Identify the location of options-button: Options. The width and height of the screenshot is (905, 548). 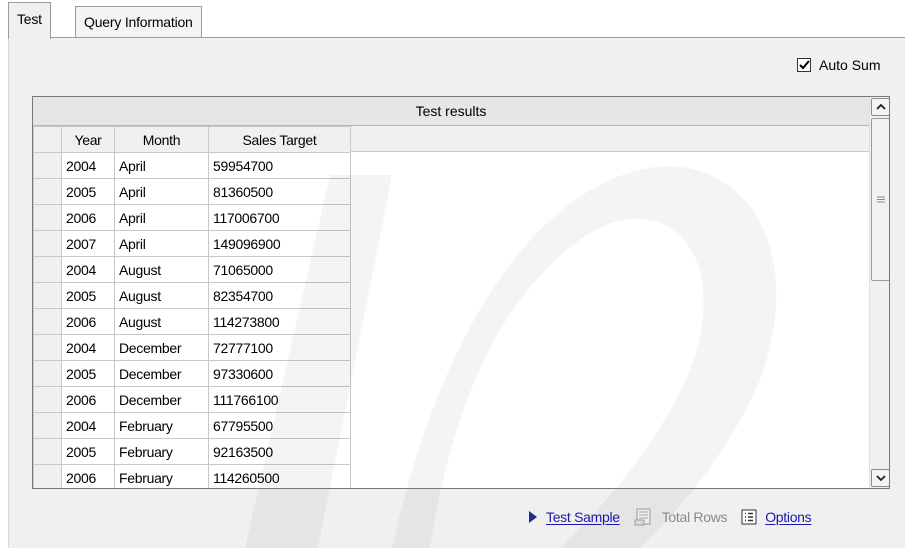
(776, 517).